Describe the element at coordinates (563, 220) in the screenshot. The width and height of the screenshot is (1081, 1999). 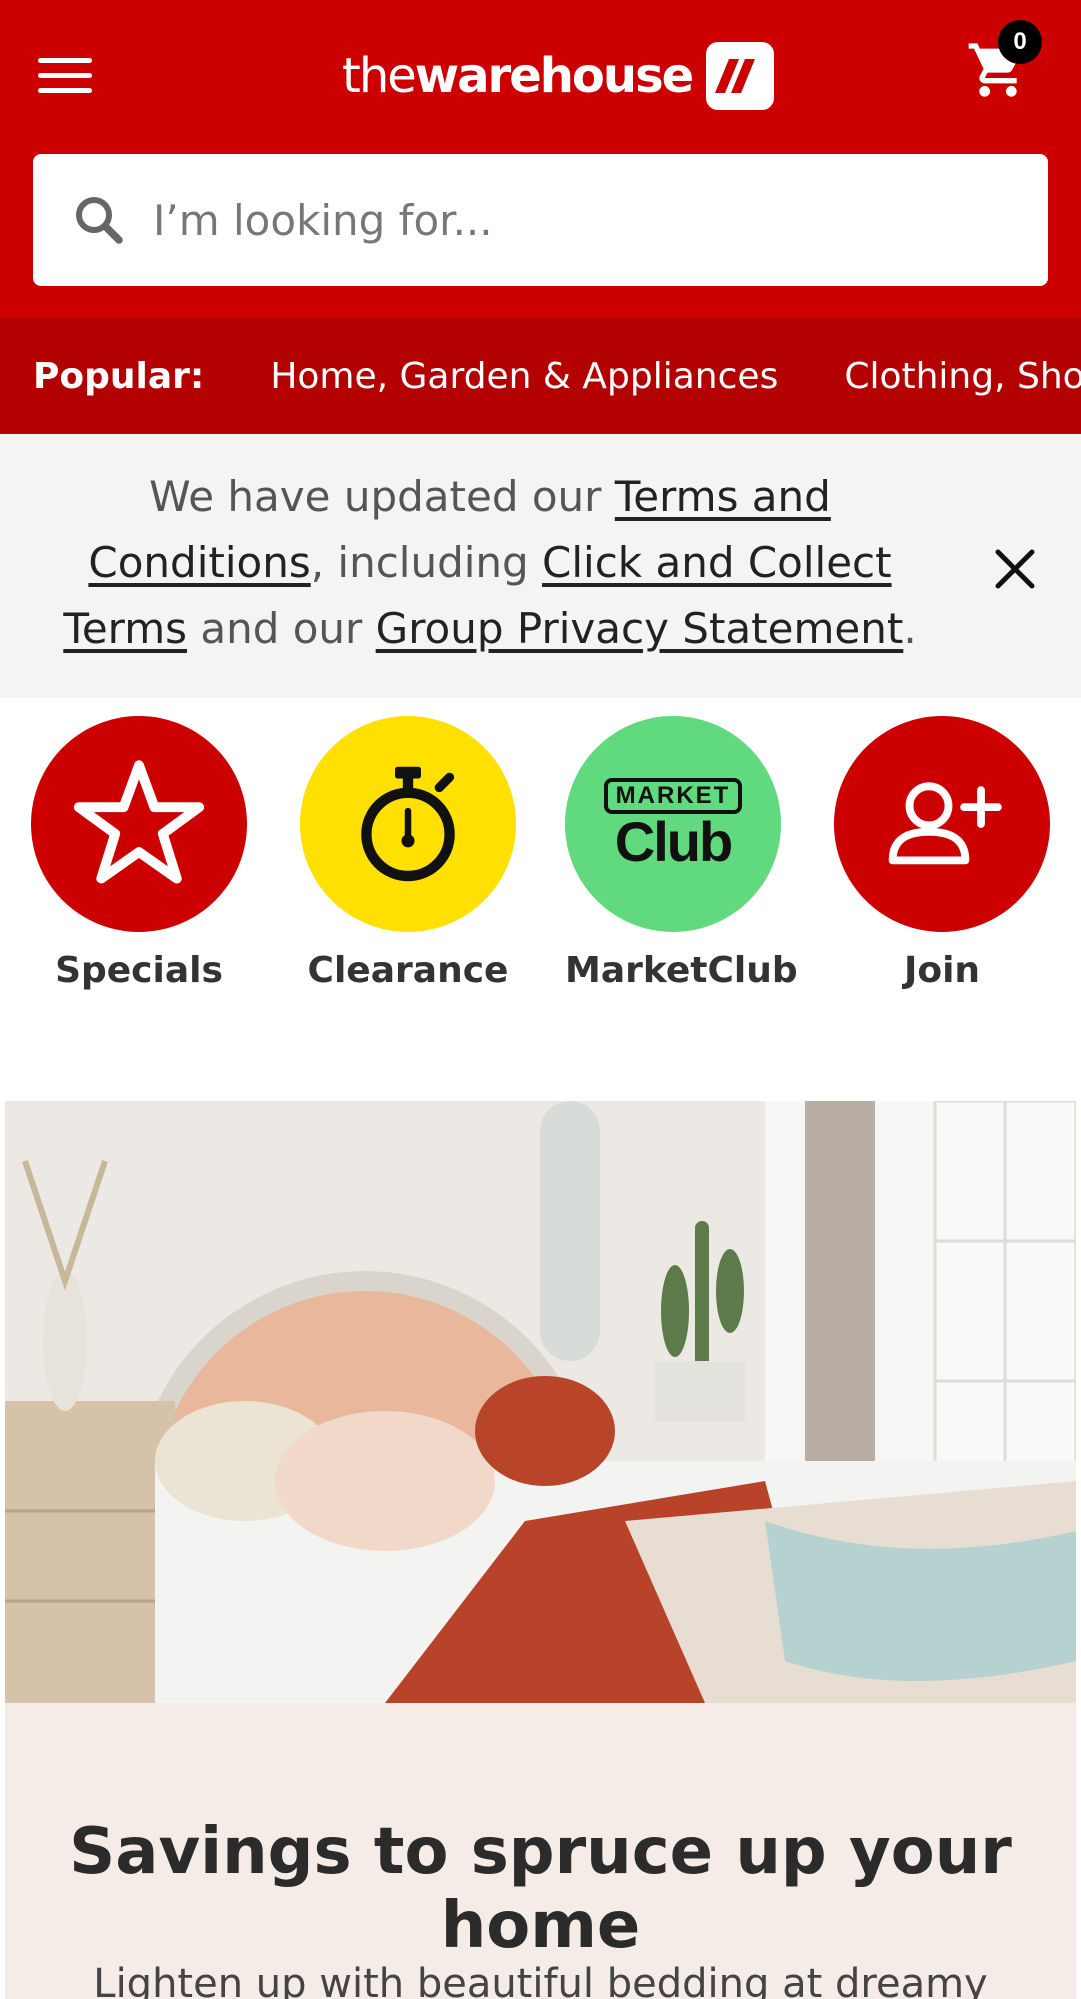
I see `search-input` at that location.